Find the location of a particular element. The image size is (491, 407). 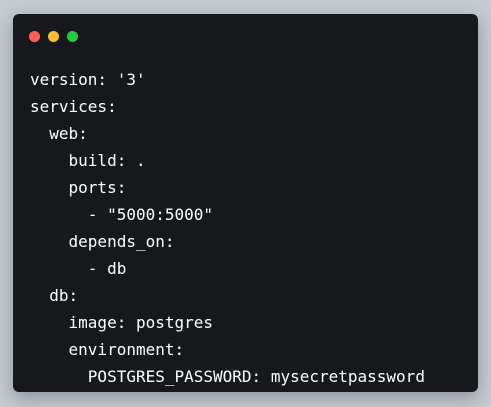

code-line: - "5000:5000" is located at coordinates (122, 214).